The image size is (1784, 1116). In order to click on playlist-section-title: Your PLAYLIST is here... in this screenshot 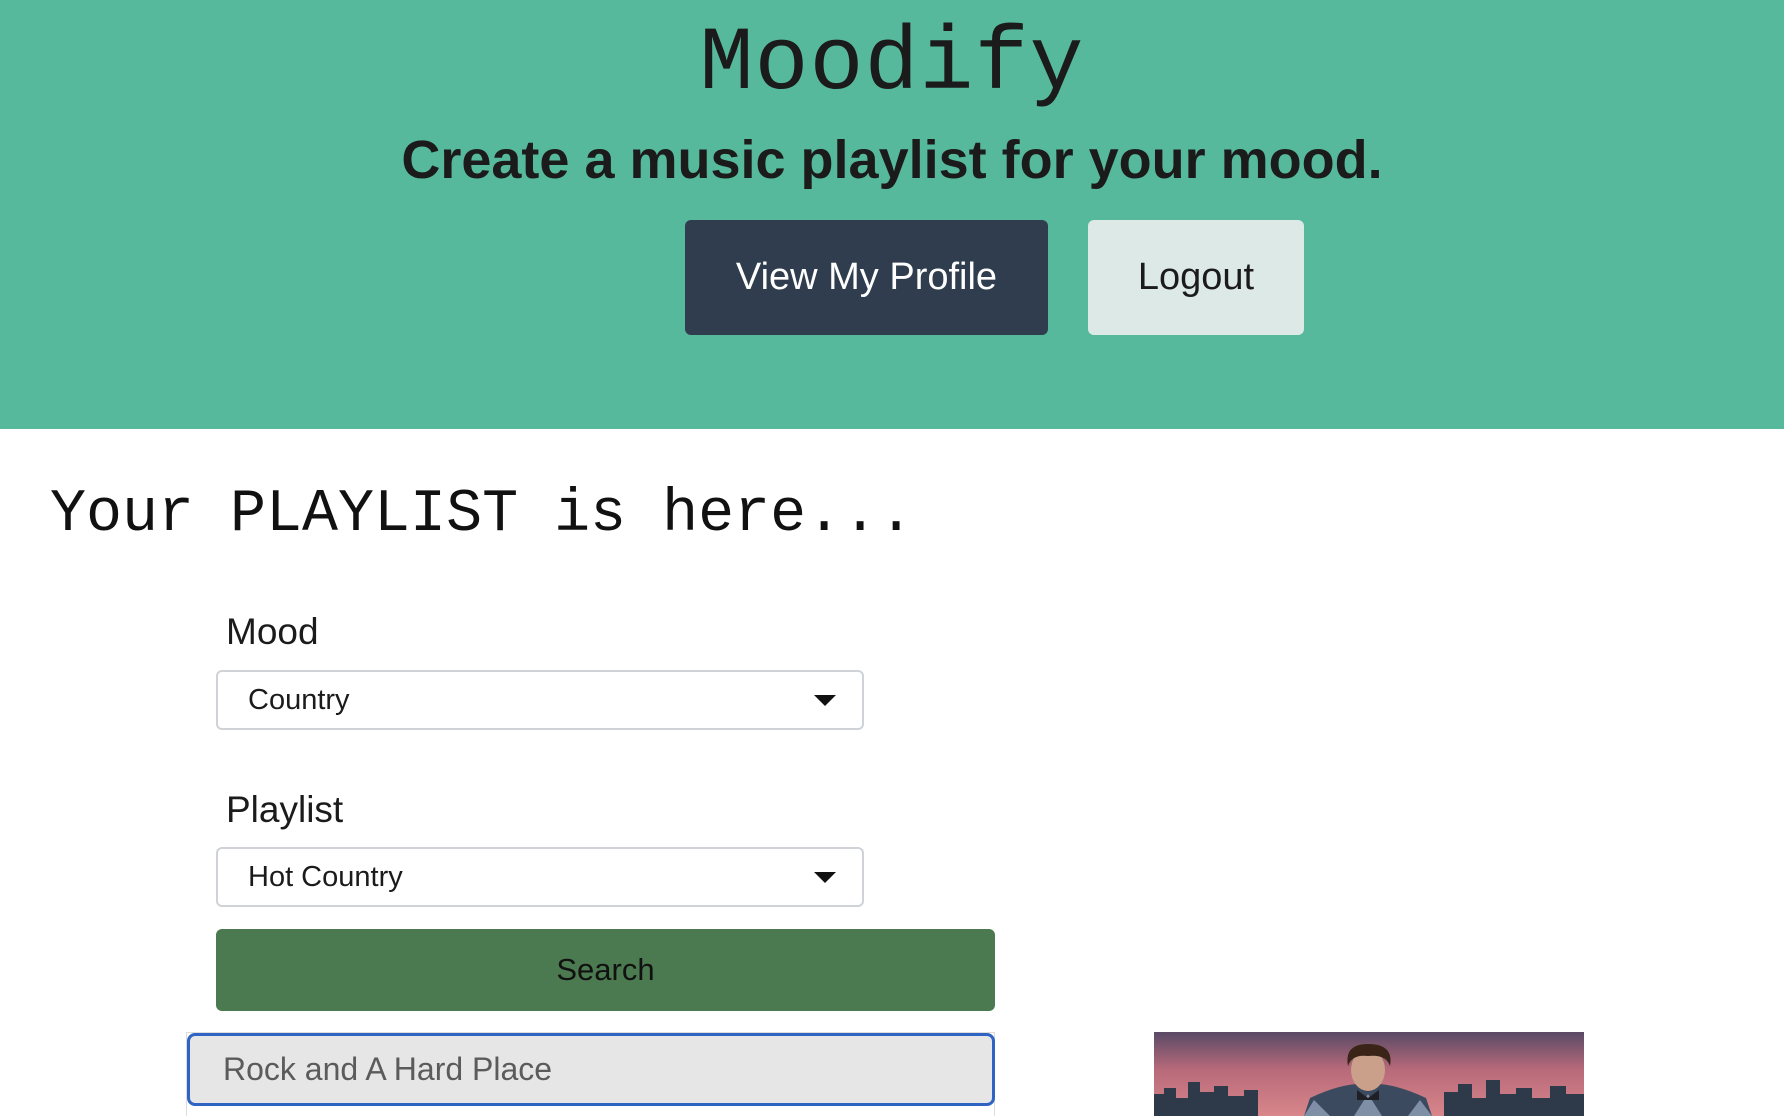, I will do `click(482, 515)`.